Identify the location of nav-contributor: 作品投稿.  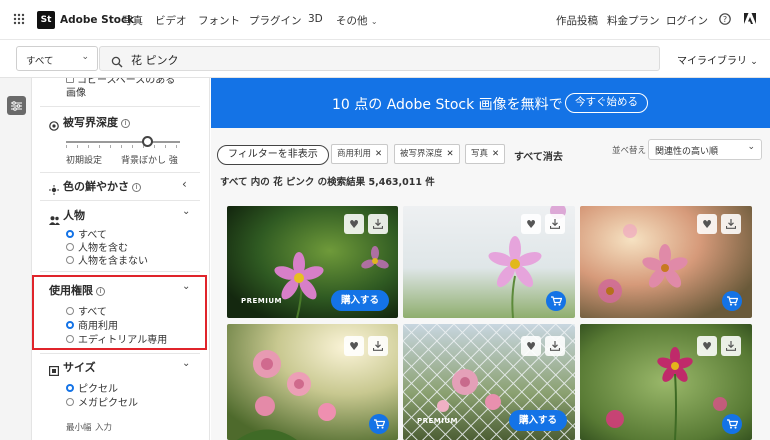
(577, 20).